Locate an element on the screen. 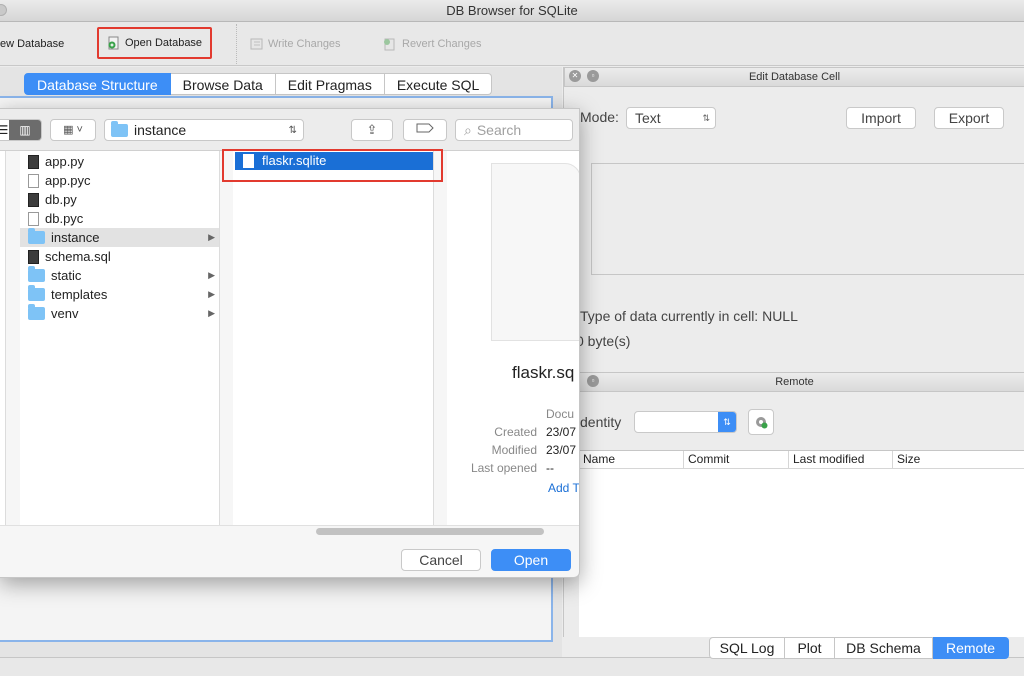  file-name: schema.sql is located at coordinates (78, 256).